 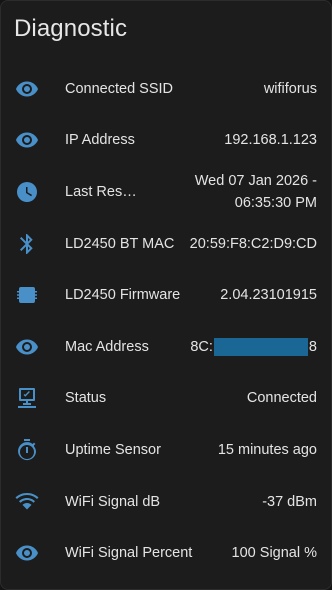 I want to click on entity-value: 8C: 8, so click(x=253, y=346).